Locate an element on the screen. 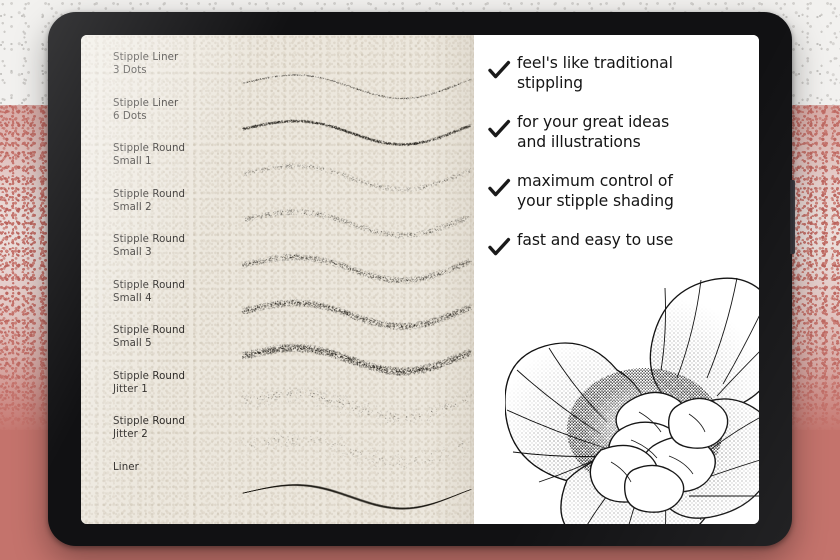  feature-text: for your great ideas and illustrations is located at coordinates (593, 132).